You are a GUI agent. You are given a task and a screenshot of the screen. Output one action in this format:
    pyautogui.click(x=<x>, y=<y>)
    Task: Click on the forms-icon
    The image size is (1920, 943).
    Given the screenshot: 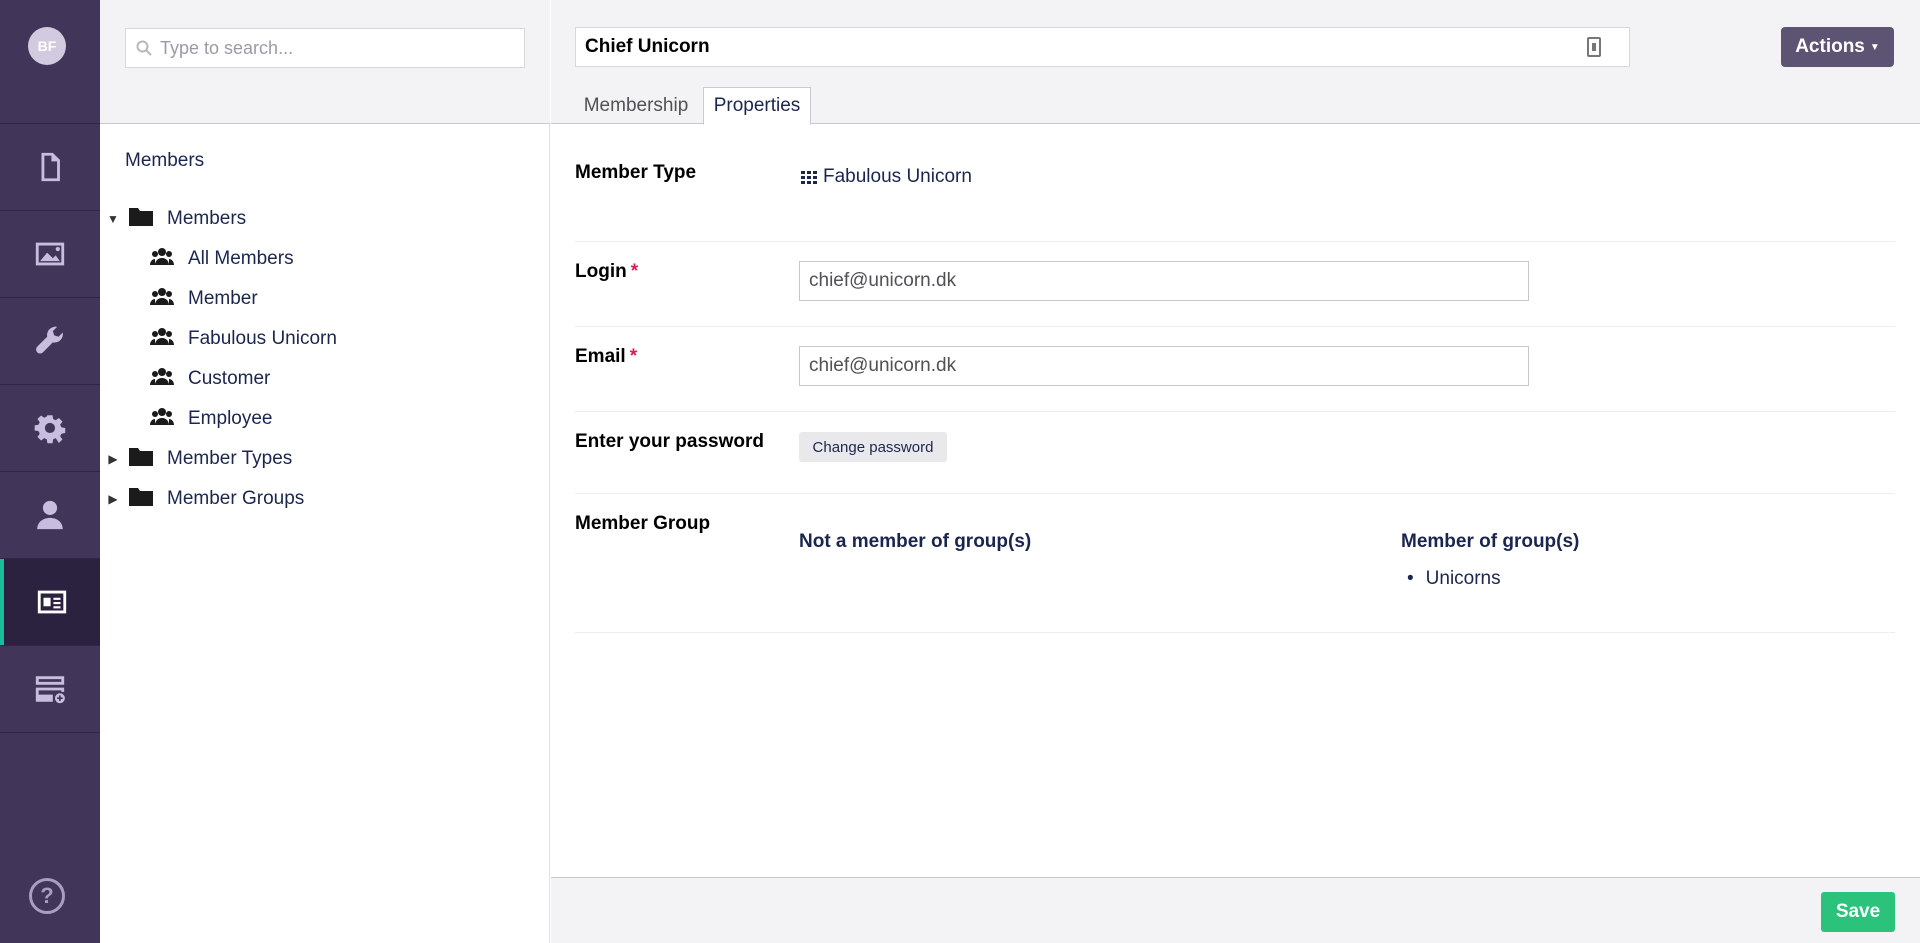 What is the action you would take?
    pyautogui.click(x=50, y=690)
    